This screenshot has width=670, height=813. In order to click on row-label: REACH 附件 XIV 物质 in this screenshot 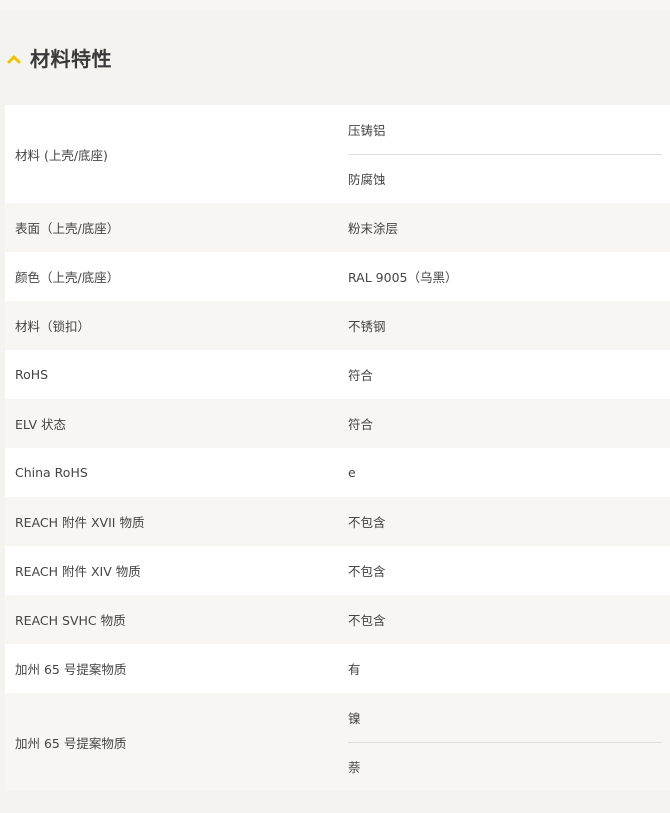, I will do `click(78, 571)`.